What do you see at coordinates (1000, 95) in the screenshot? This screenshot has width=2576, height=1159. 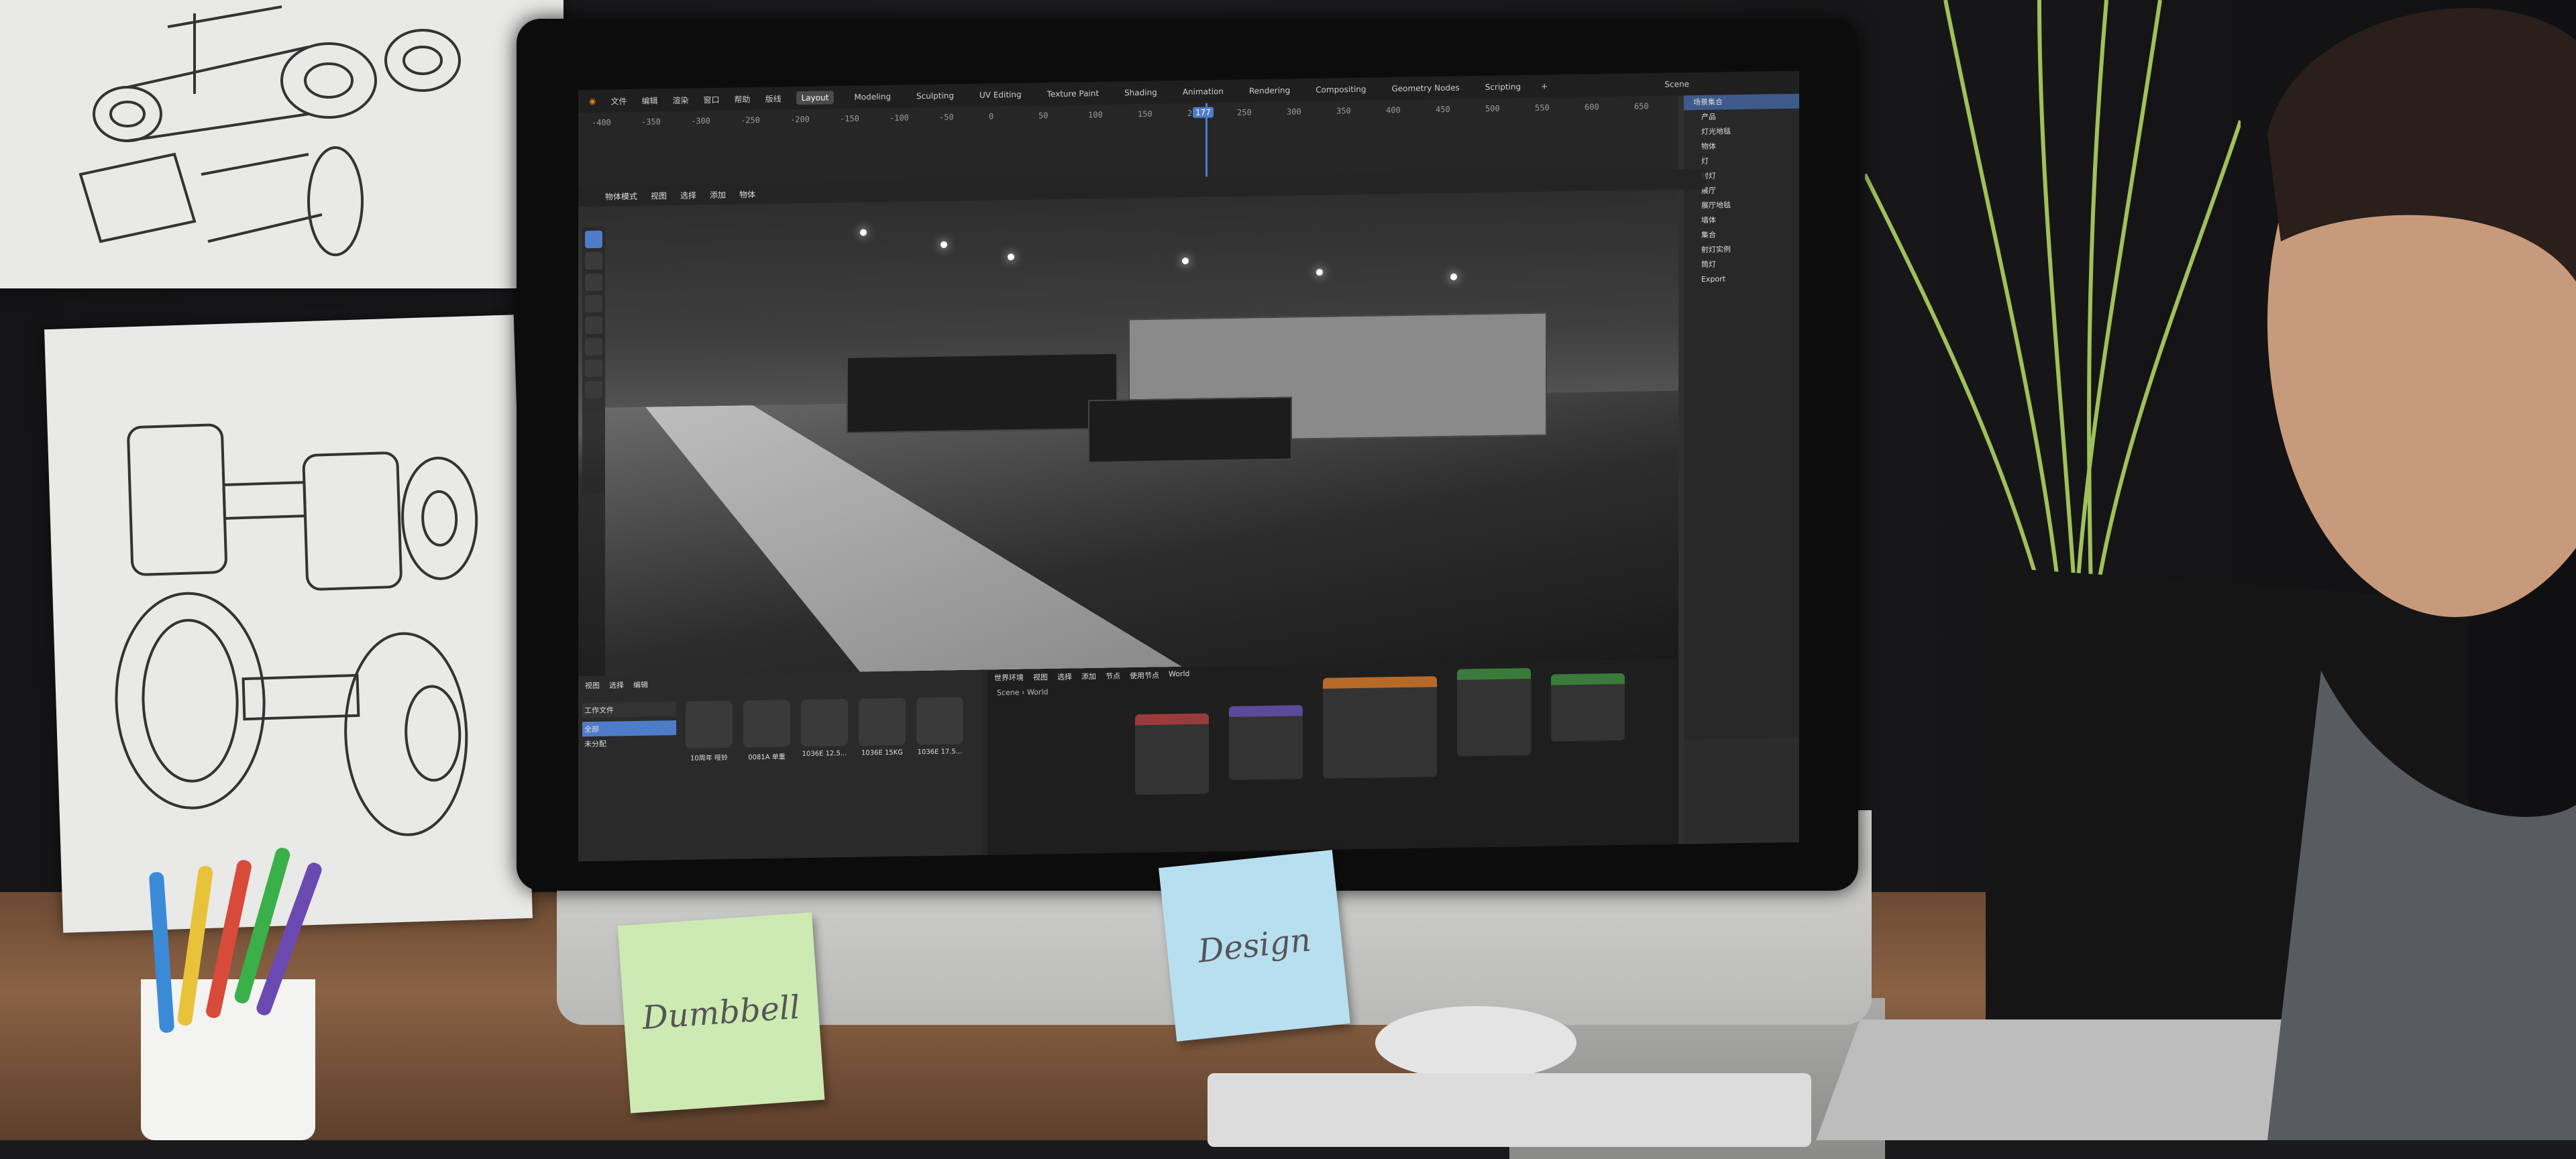 I see `tab-uv-editing: UV Editing` at bounding box center [1000, 95].